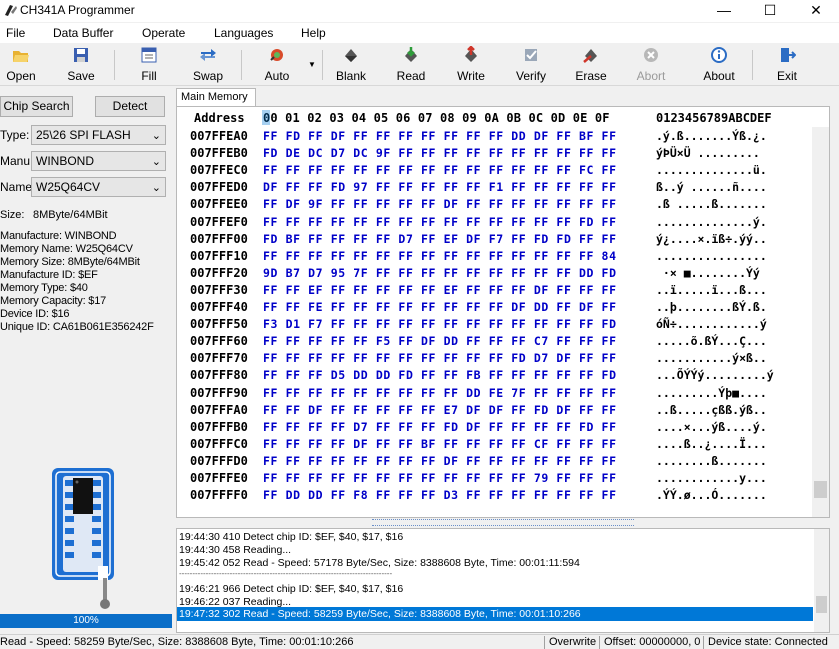  I want to click on fill-button: Fill, so click(149, 64).